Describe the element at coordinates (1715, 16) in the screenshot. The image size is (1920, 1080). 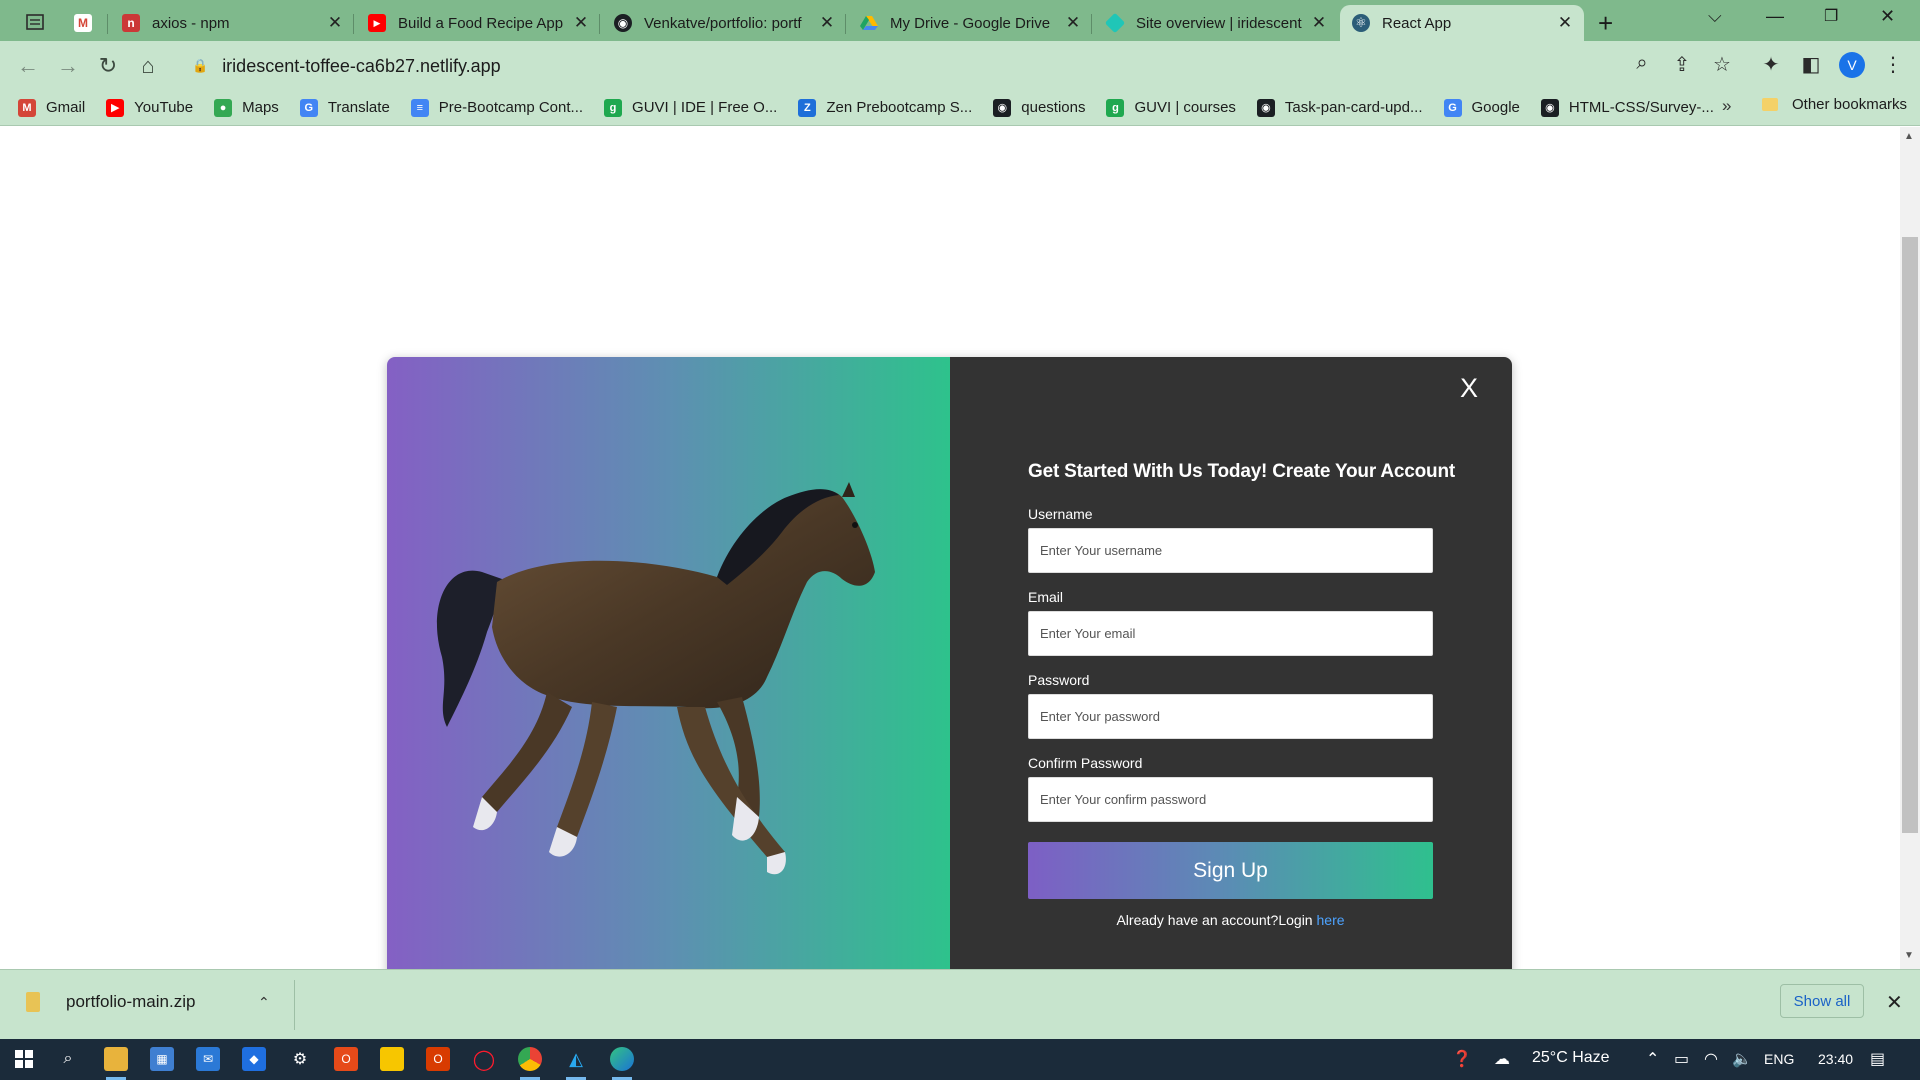
I see `tab-list-chevron-icon: ⌵` at that location.